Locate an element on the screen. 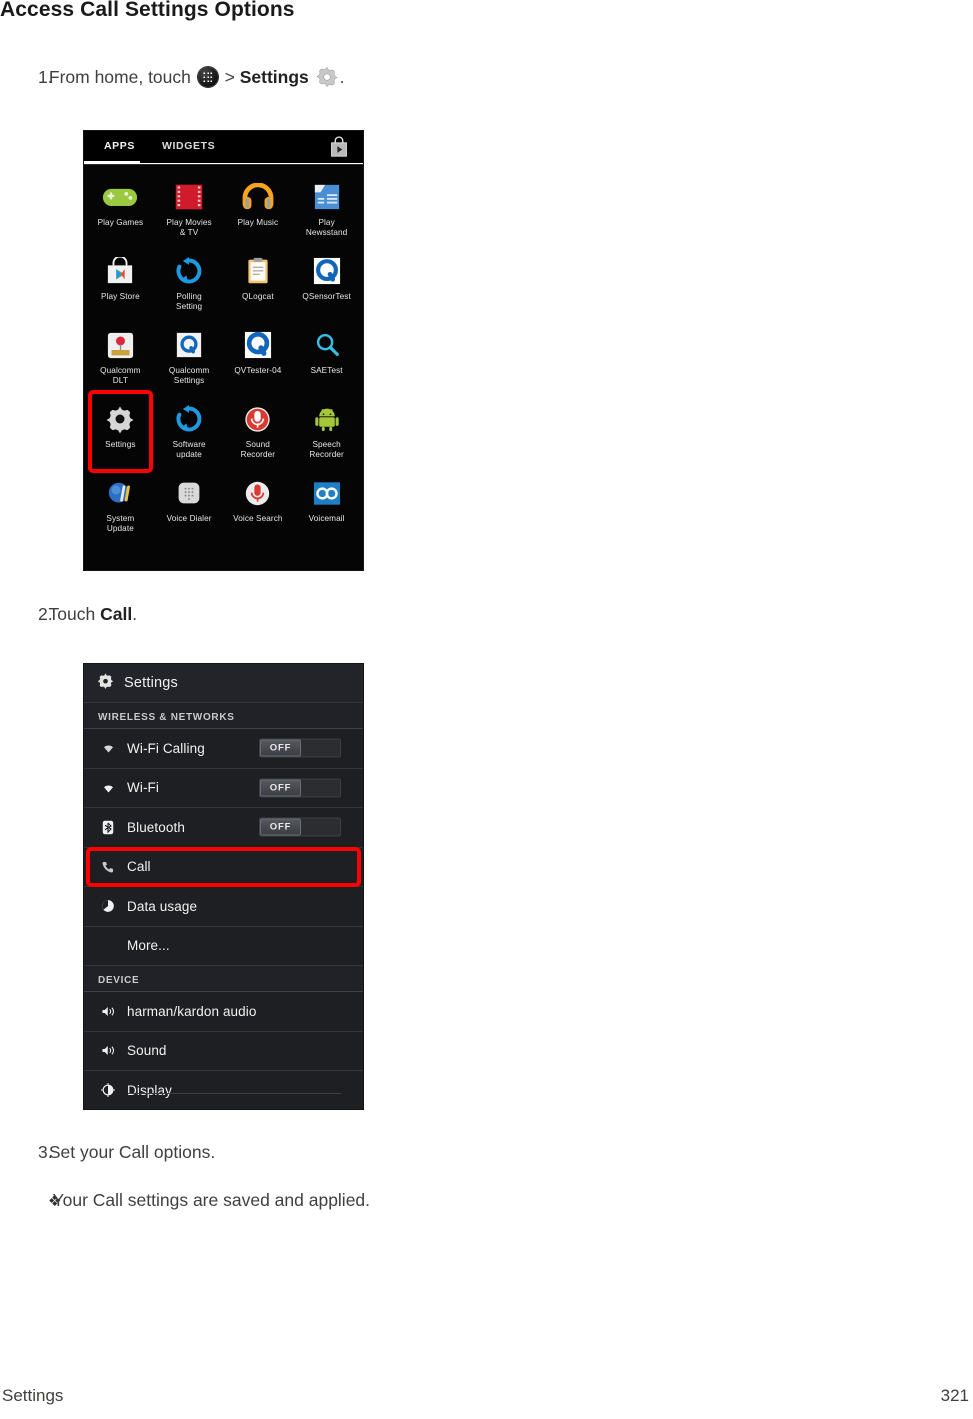 The image size is (973, 1419). app-label: Qualcomm DLT is located at coordinates (120, 375).